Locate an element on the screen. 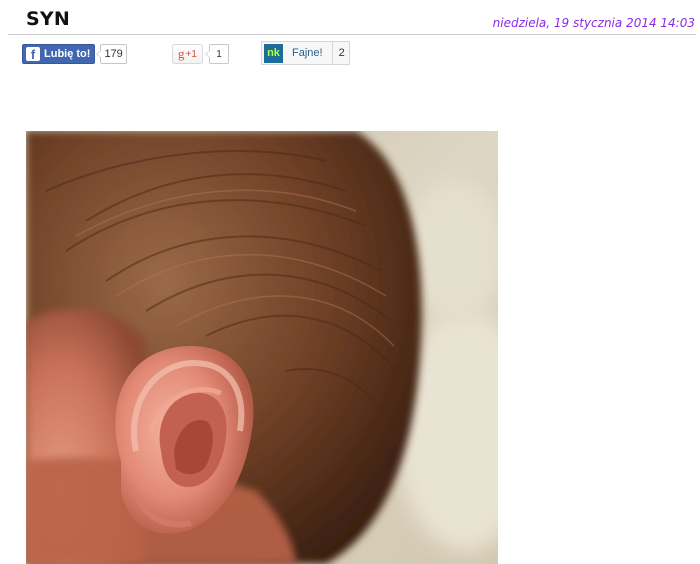  post-title: SYN is located at coordinates (48, 19).